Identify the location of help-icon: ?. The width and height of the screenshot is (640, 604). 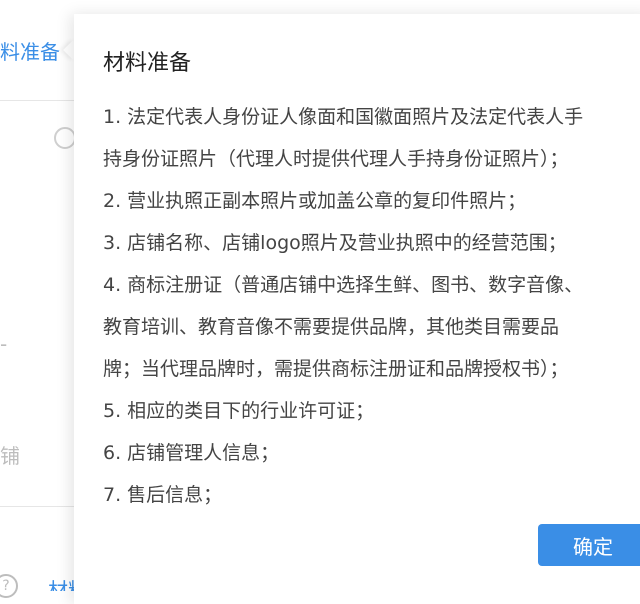
(9, 586).